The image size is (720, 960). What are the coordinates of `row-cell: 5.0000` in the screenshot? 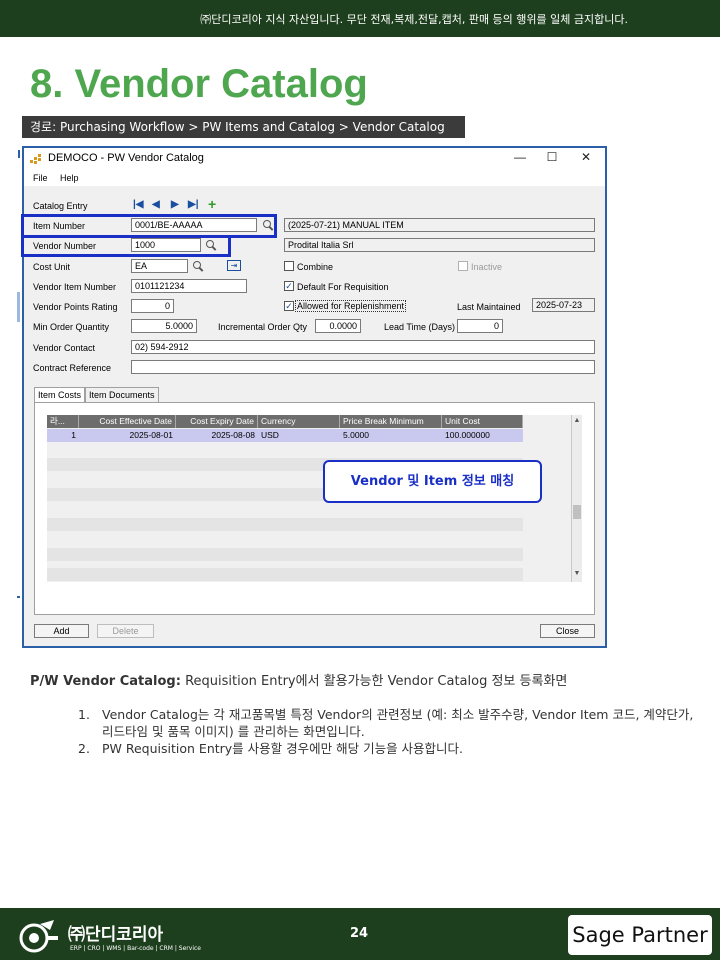 It's located at (391, 435).